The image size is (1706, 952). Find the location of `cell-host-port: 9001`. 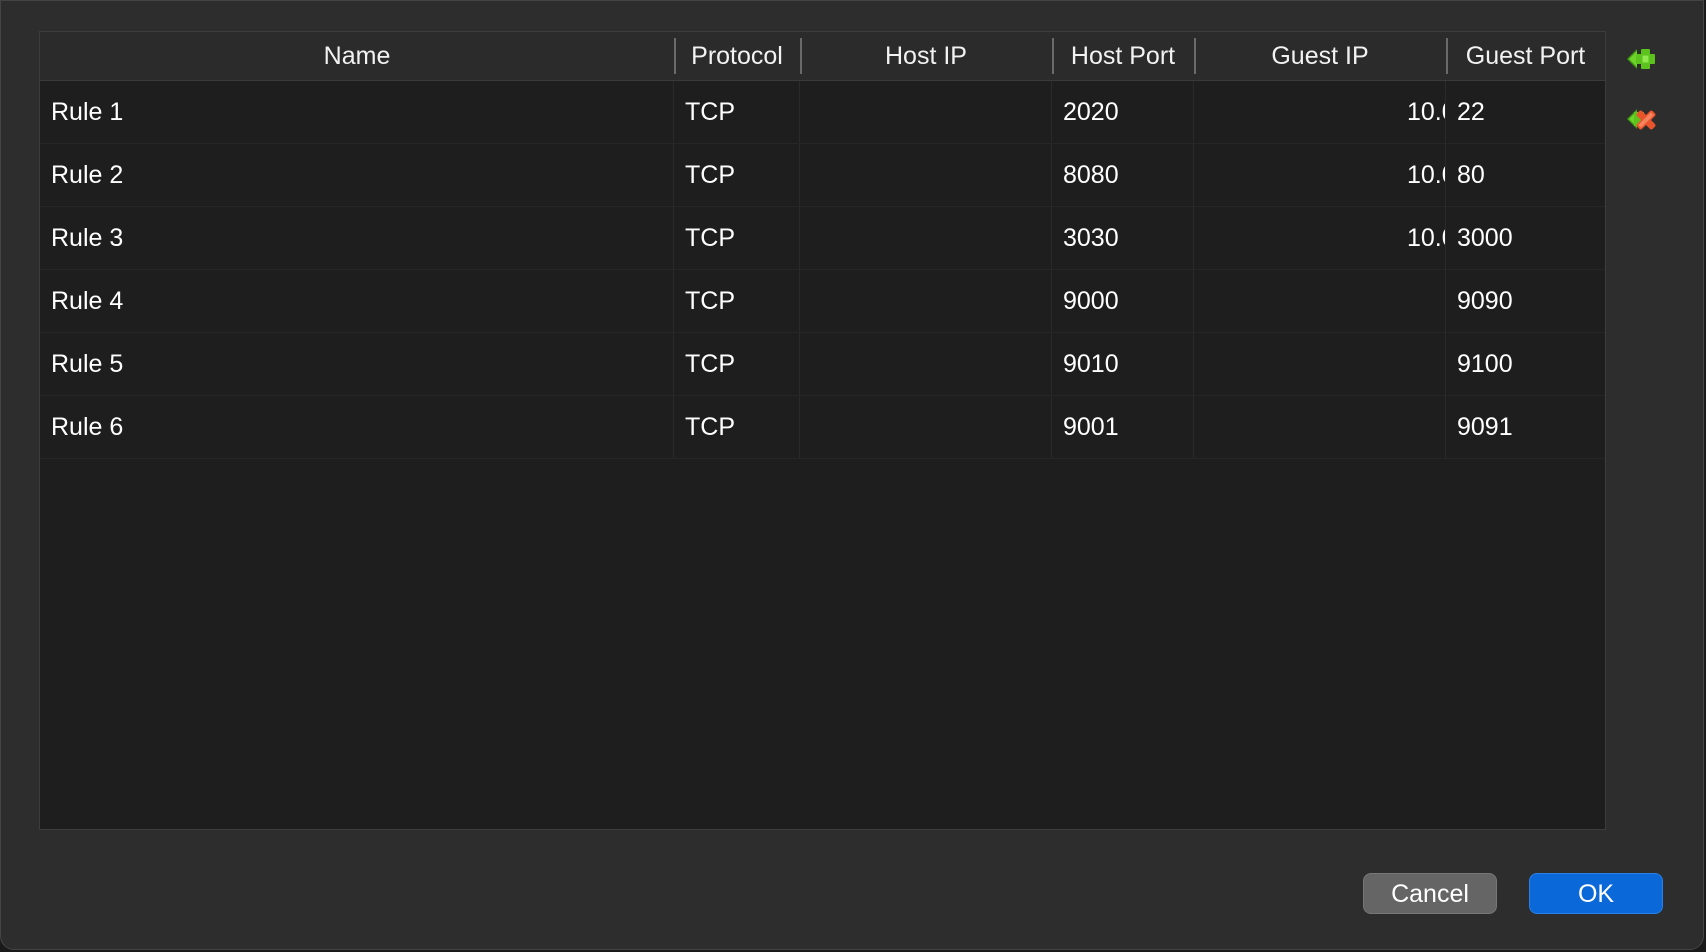

cell-host-port: 9001 is located at coordinates (1123, 427).